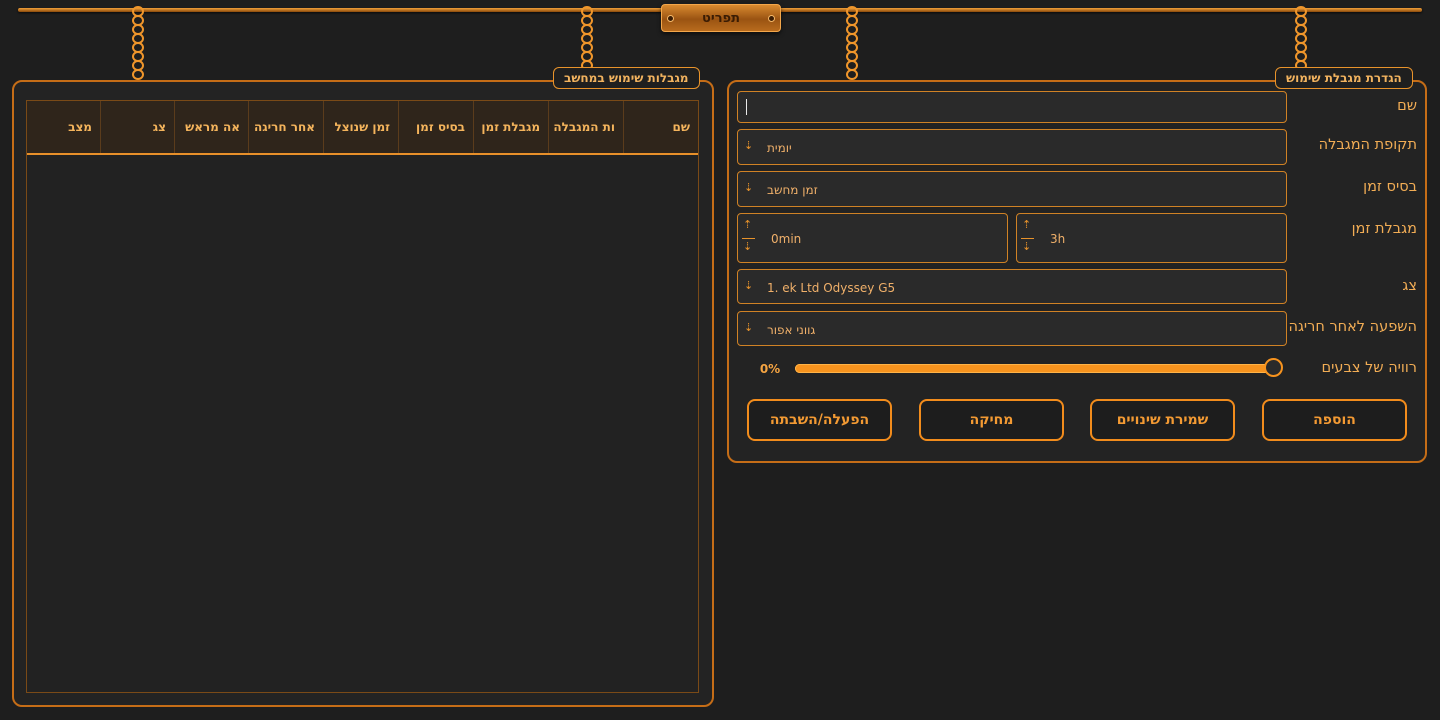 The width and height of the screenshot is (1440, 720). I want to click on menu-button: תפריט, so click(721, 18).